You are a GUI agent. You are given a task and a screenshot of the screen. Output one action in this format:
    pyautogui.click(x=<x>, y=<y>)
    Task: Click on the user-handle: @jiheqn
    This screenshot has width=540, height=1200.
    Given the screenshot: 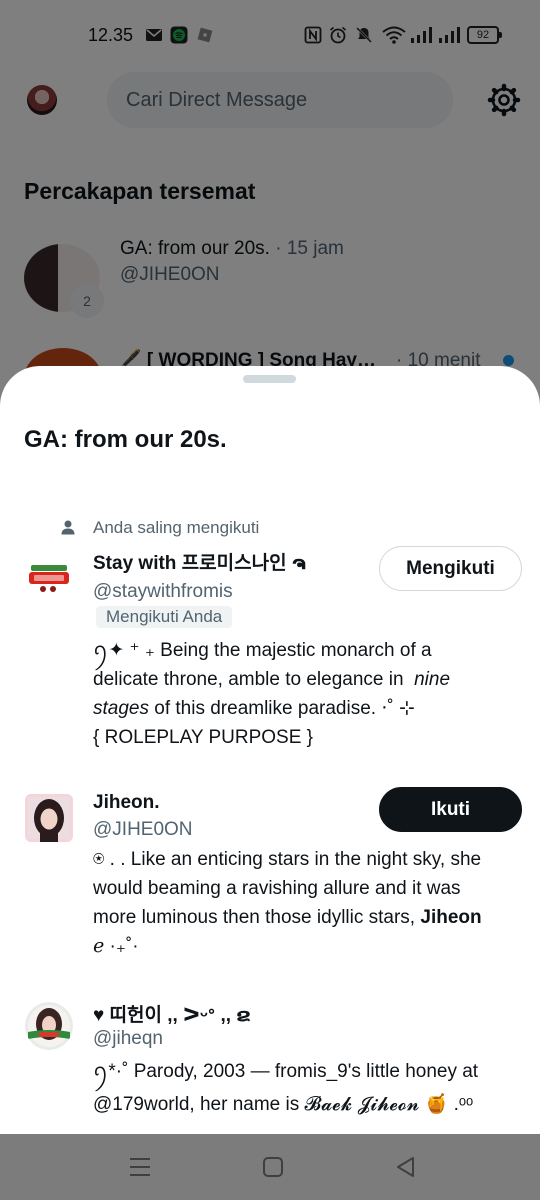 What is the action you would take?
    pyautogui.click(x=128, y=1038)
    